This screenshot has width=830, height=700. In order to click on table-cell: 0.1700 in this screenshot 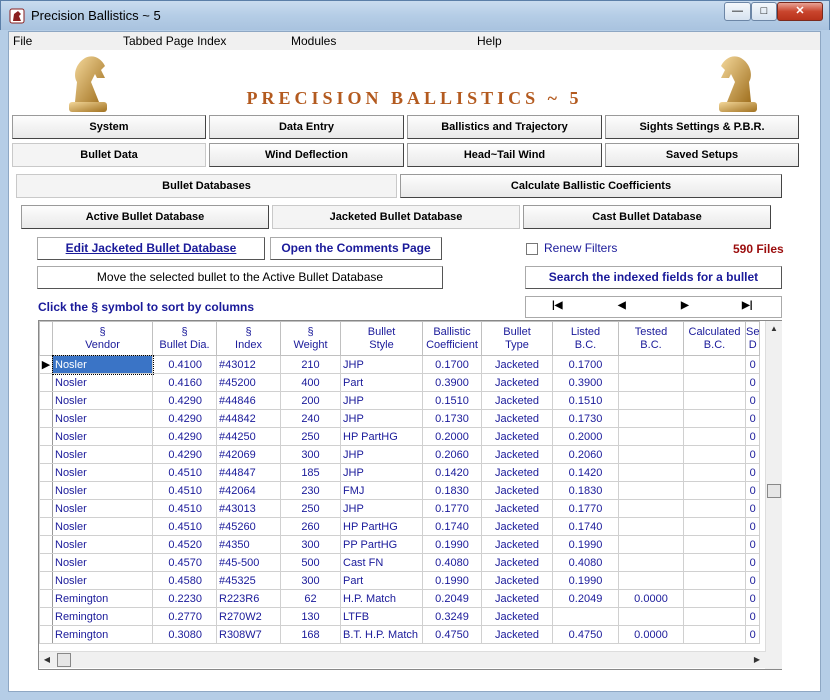, I will do `click(585, 364)`.